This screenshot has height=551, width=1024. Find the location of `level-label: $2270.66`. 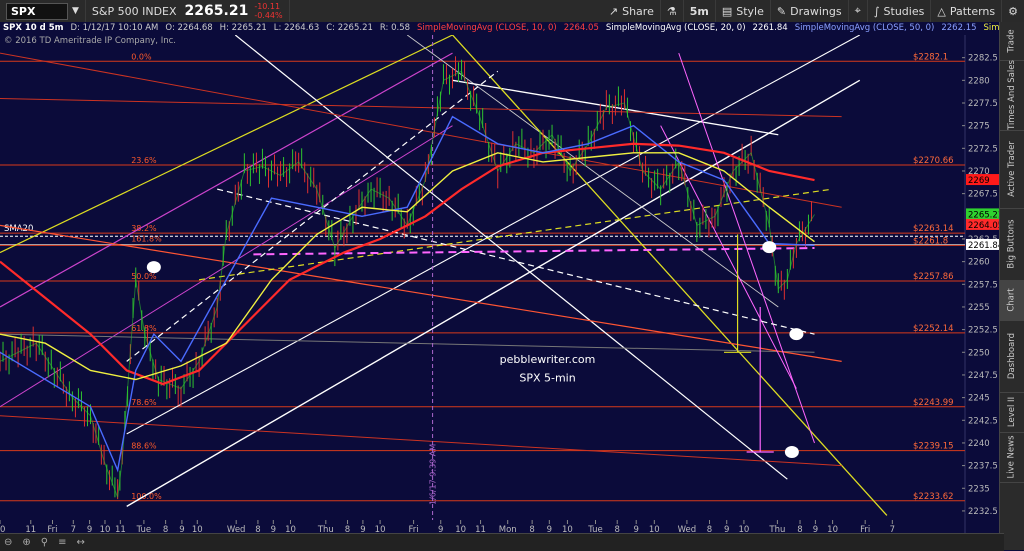

level-label: $2270.66 is located at coordinates (933, 161).